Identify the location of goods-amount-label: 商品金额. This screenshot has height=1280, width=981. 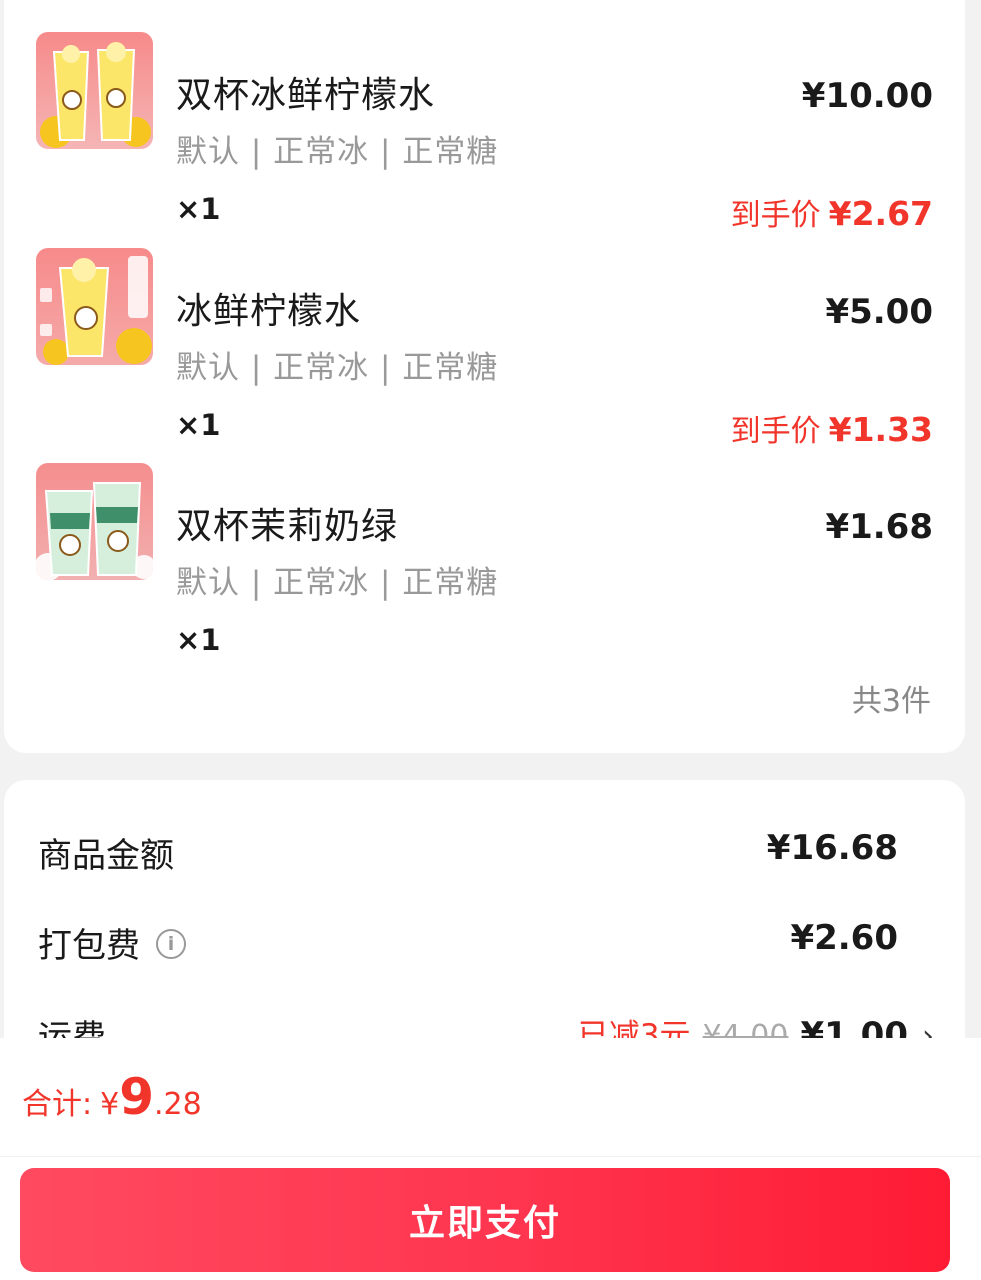
(106, 856).